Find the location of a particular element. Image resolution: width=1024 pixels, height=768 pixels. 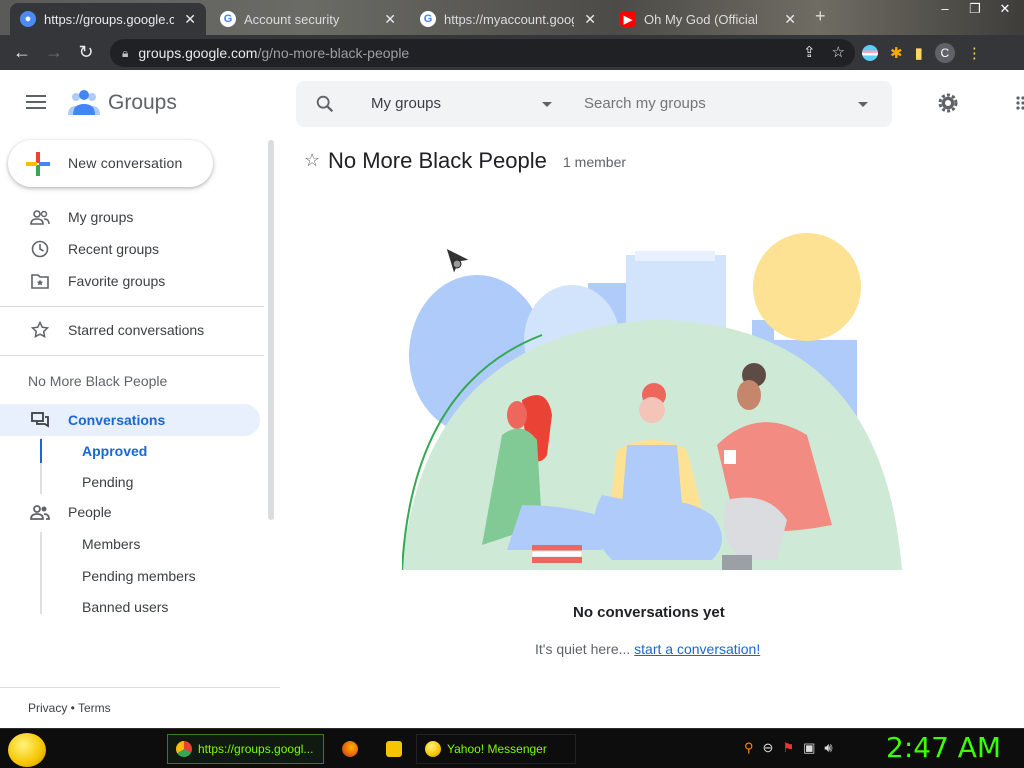

member-count: 1 member is located at coordinates (594, 162).